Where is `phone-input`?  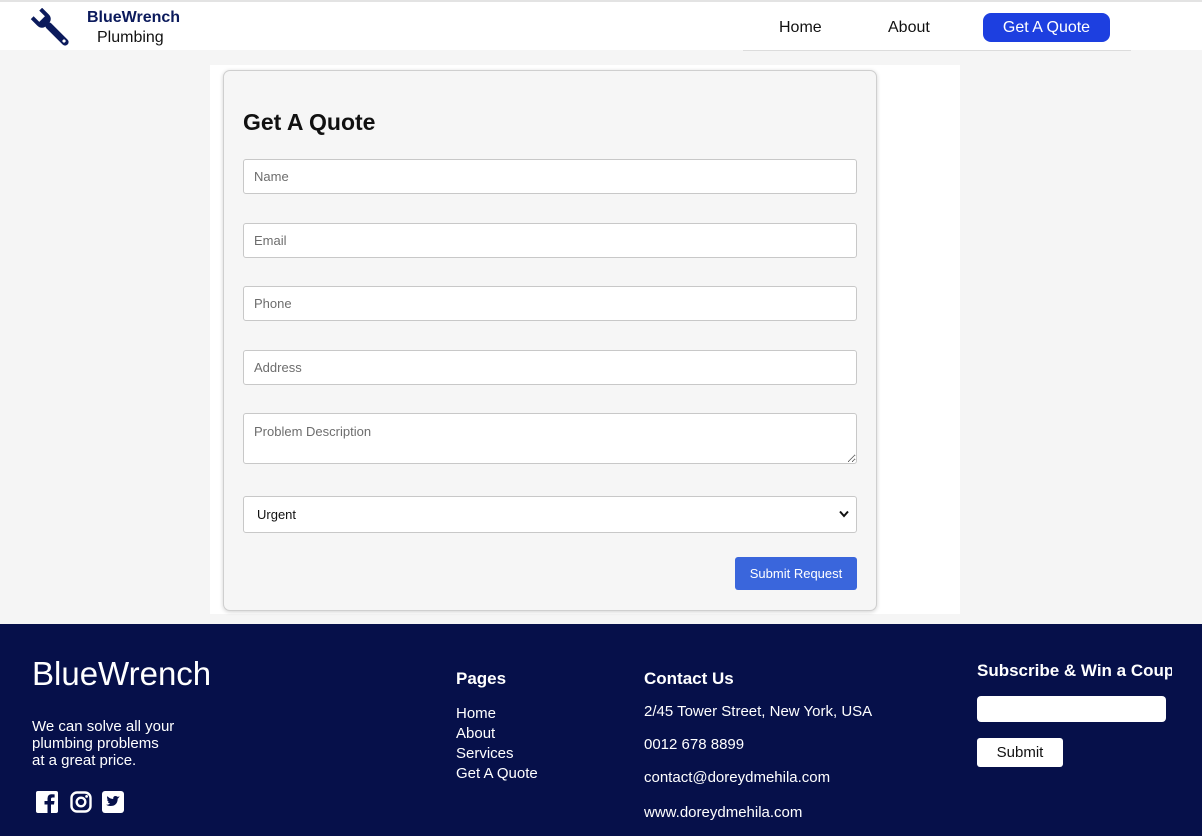 phone-input is located at coordinates (550, 303).